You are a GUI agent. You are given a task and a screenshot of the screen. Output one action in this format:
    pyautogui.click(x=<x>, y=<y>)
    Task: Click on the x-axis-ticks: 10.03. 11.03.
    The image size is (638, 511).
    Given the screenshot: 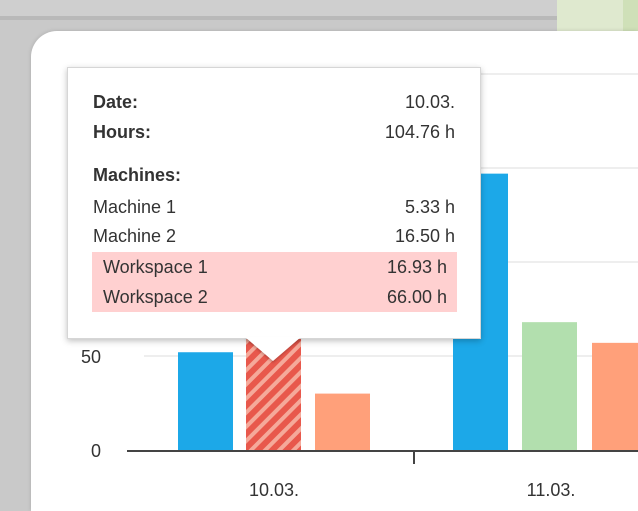 What is the action you would take?
    pyautogui.click(x=412, y=489)
    